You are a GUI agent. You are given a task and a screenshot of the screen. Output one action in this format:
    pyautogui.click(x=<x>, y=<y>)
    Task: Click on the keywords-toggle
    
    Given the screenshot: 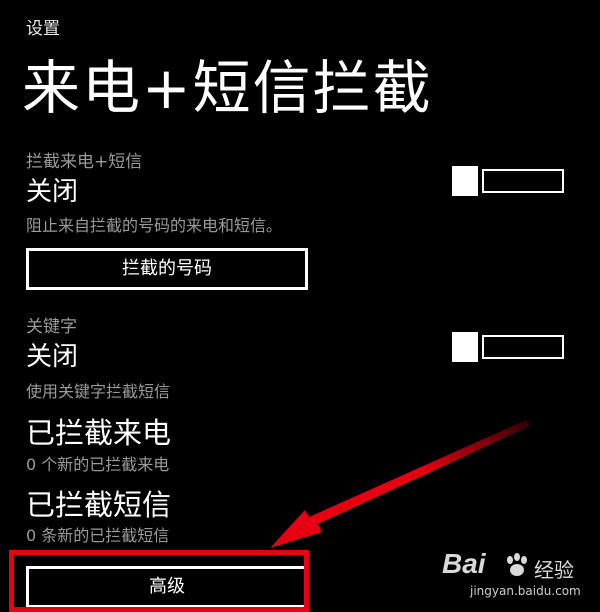 What is the action you would take?
    pyautogui.click(x=508, y=347)
    